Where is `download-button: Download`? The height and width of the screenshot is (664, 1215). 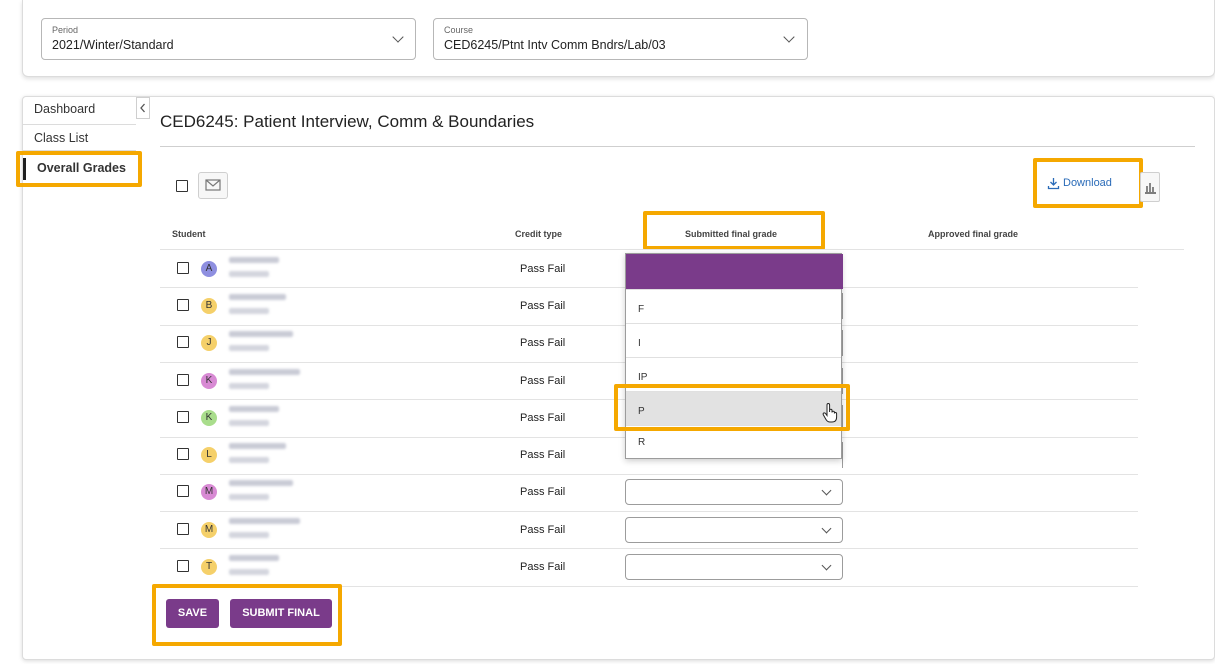 download-button: Download is located at coordinates (1088, 183).